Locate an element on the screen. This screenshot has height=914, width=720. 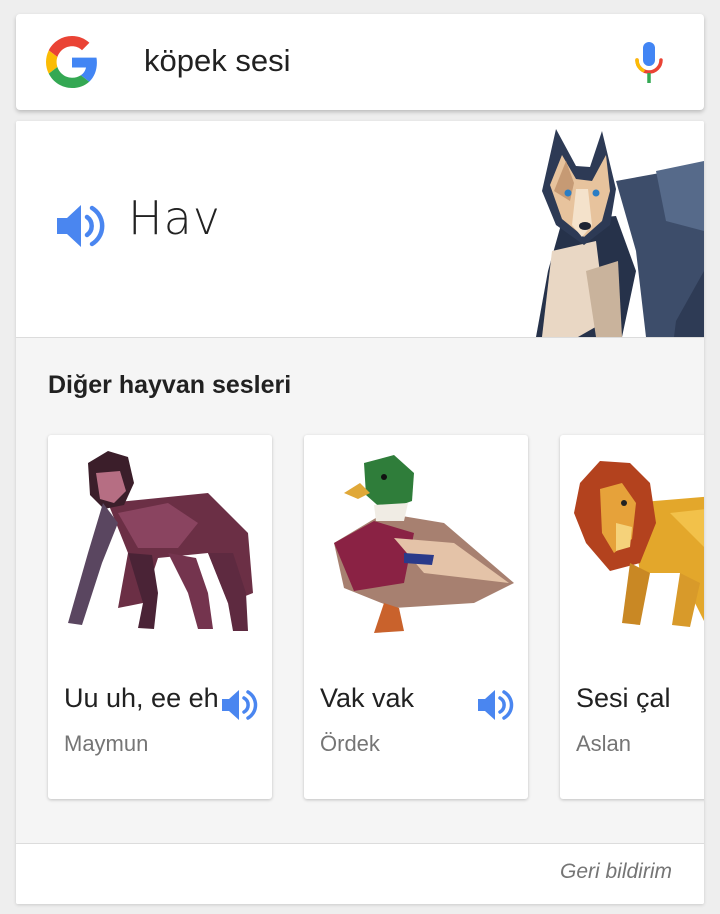
lion-illustration is located at coordinates (639, 544).